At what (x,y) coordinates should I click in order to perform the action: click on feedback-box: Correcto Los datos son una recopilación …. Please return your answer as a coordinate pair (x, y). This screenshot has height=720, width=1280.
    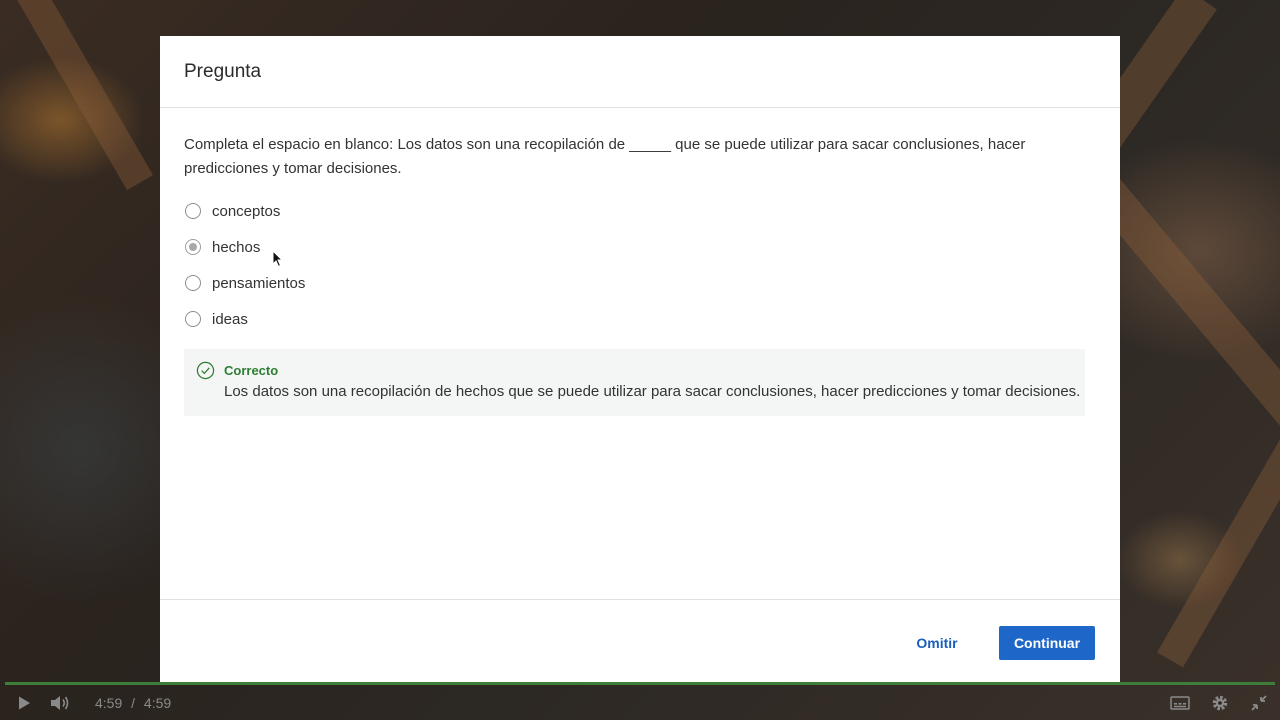
    Looking at the image, I should click on (634, 382).